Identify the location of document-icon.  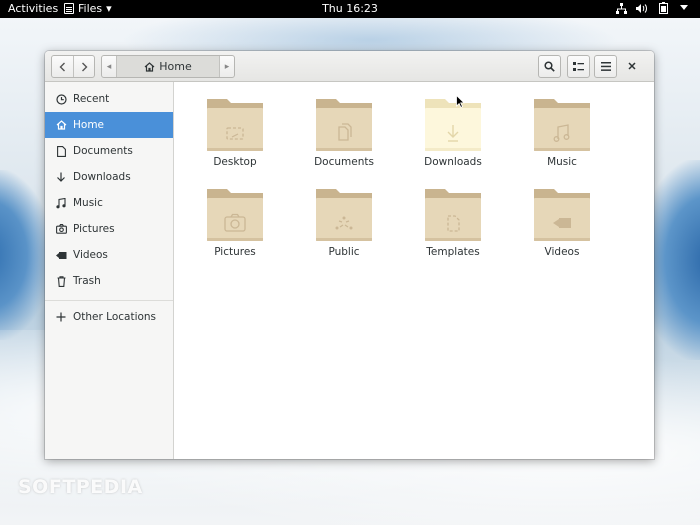
(61, 151).